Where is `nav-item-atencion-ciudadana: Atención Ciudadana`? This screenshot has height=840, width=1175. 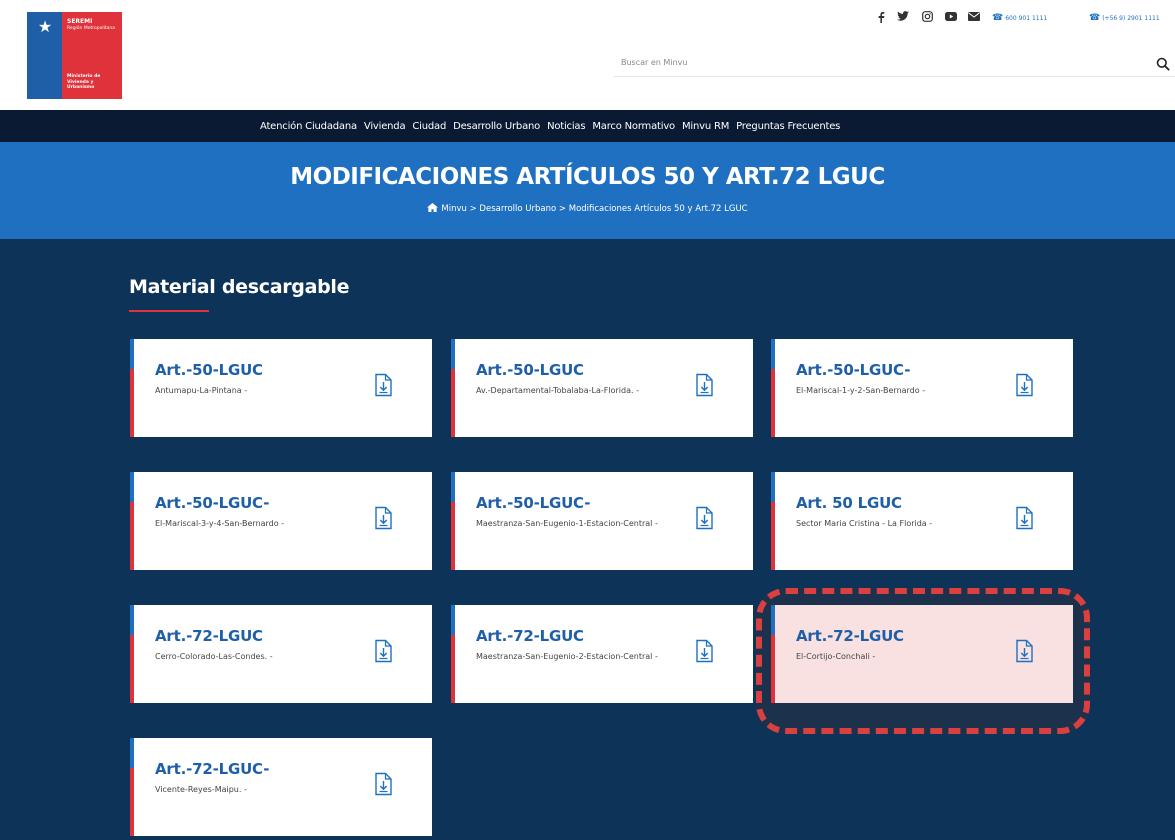 nav-item-atencion-ciudadana: Atención Ciudadana is located at coordinates (308, 126).